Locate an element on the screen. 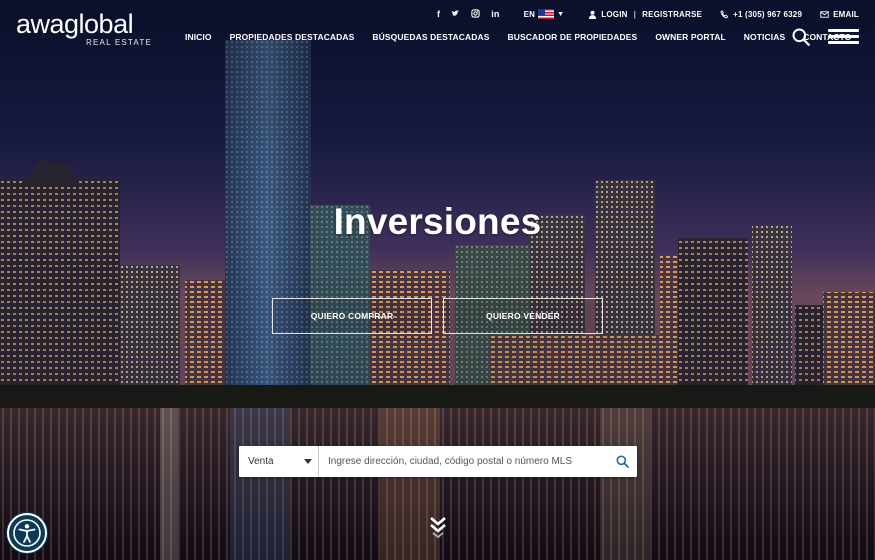 The height and width of the screenshot is (560, 875). listing-type-value: Venta is located at coordinates (261, 461).